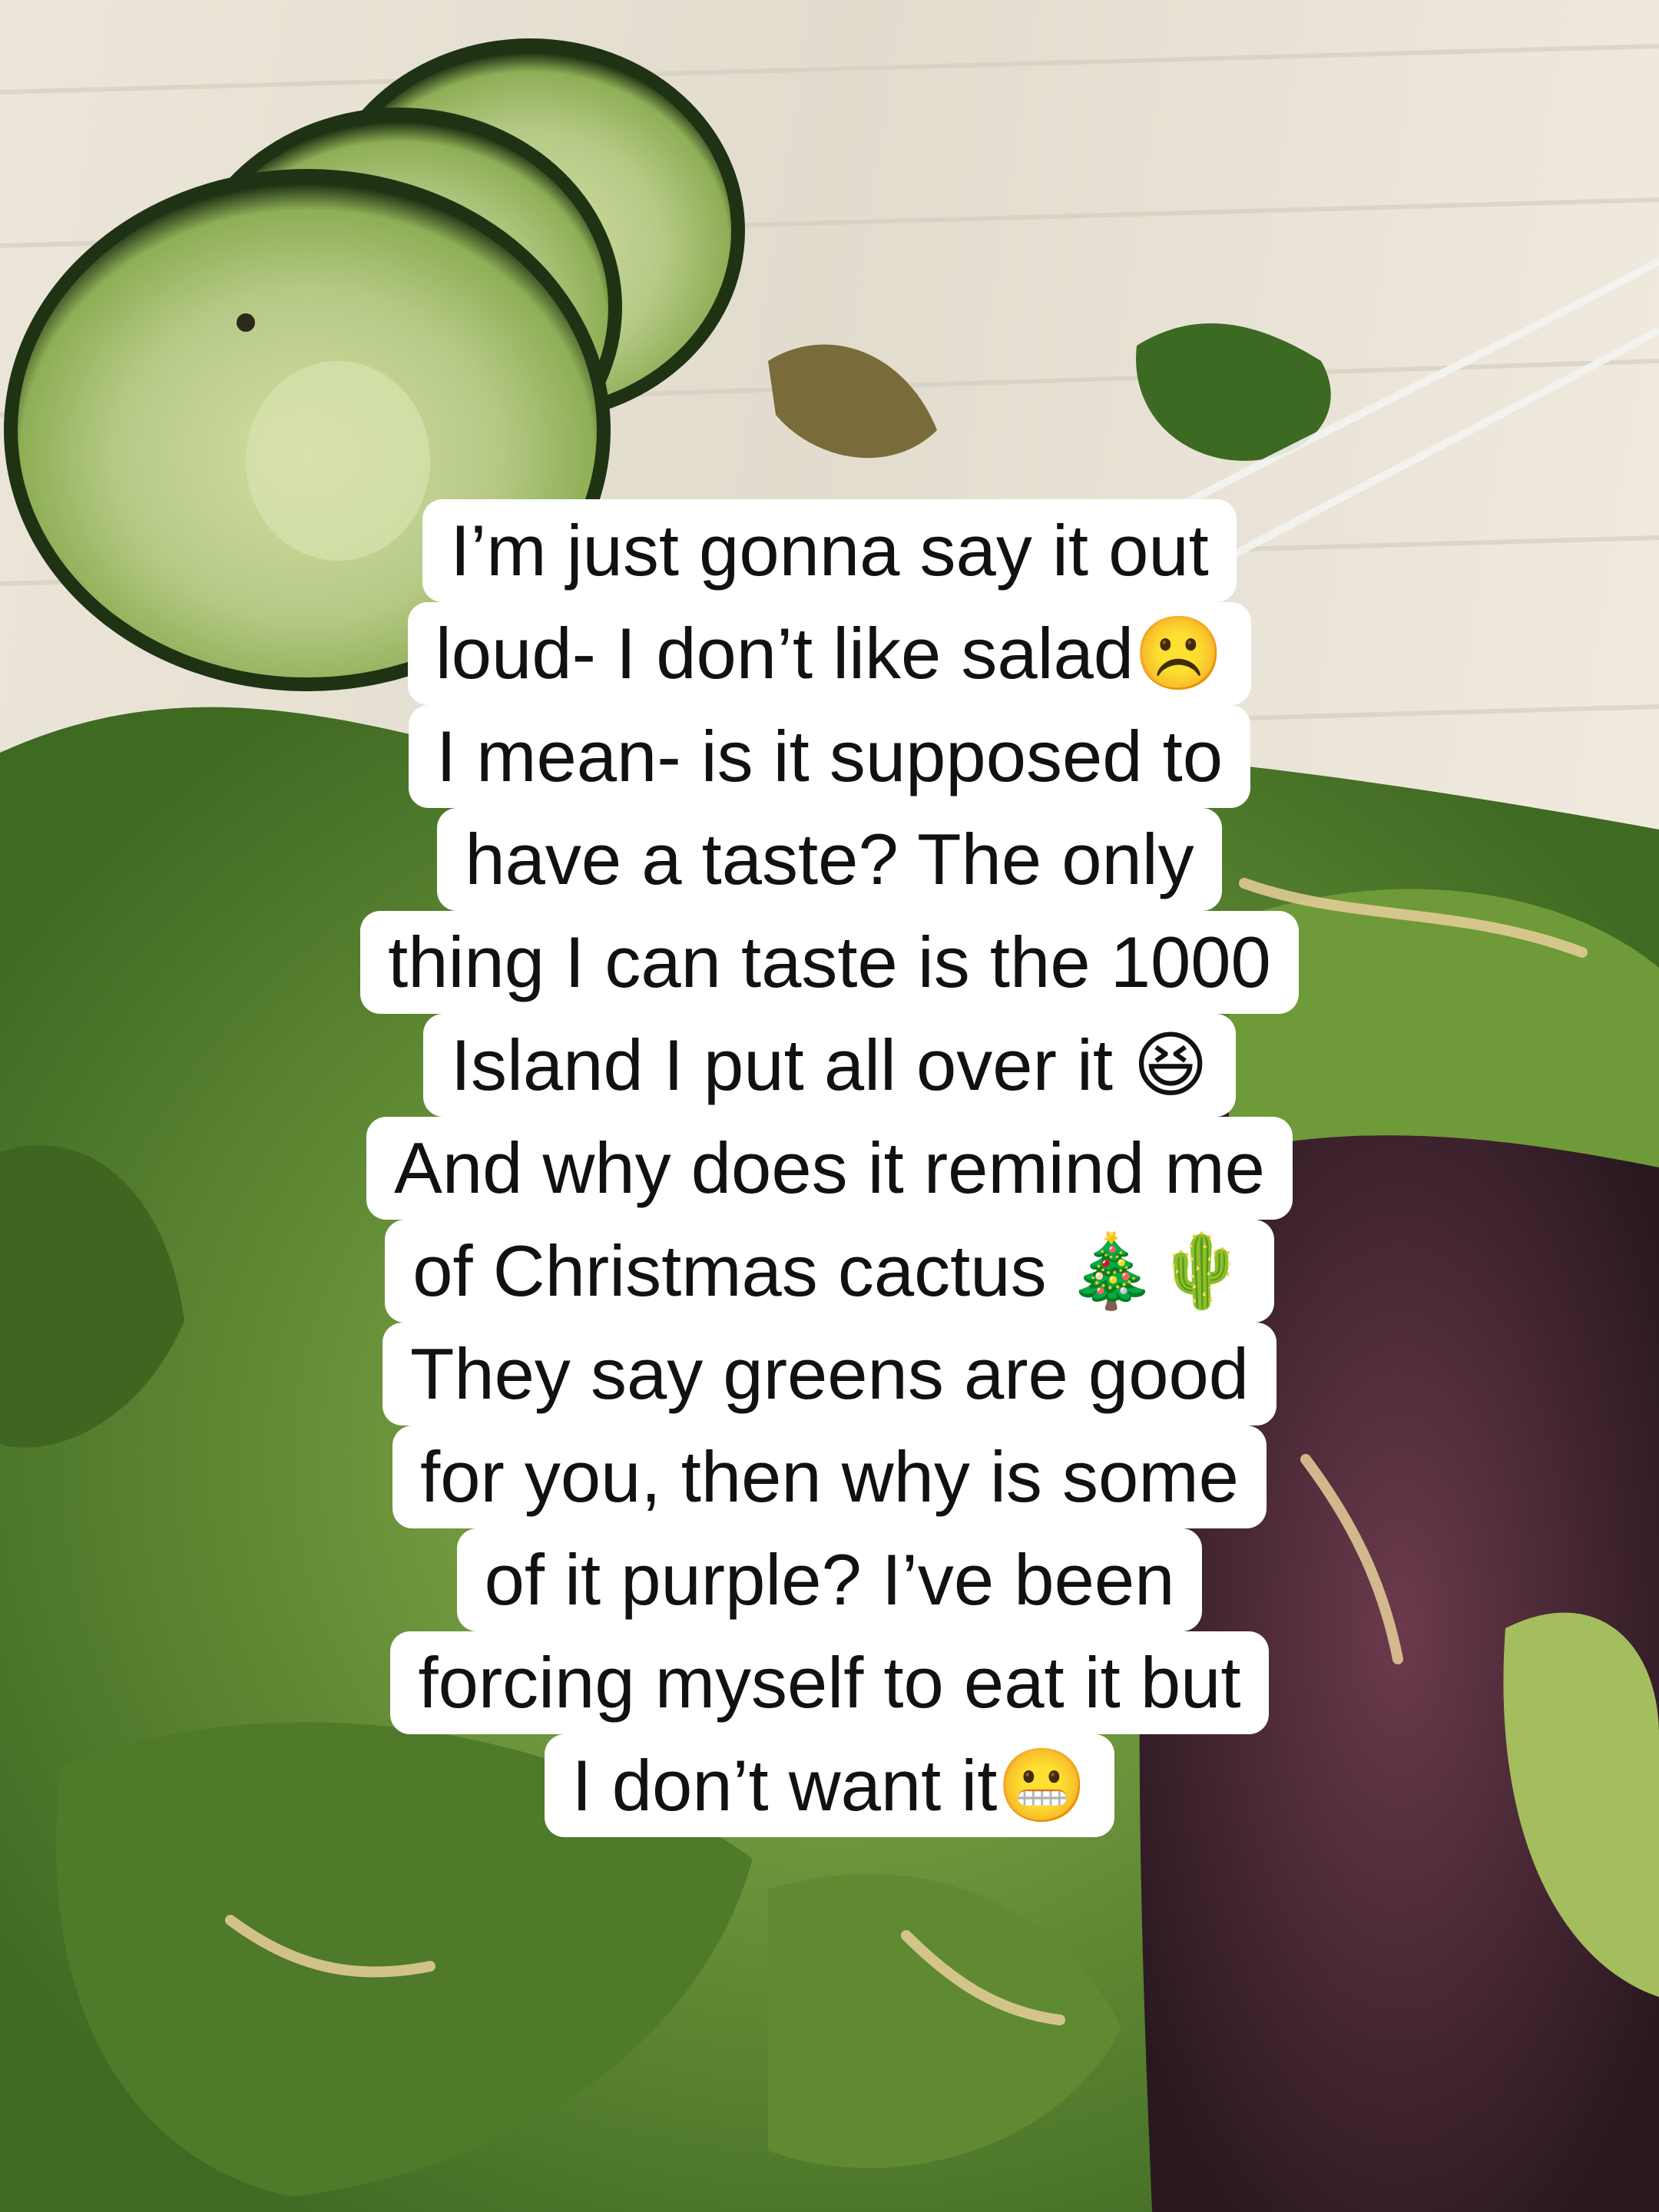 The image size is (1659, 2212). What do you see at coordinates (829, 962) in the screenshot?
I see `caption-line: thing I can taste is the 1000` at bounding box center [829, 962].